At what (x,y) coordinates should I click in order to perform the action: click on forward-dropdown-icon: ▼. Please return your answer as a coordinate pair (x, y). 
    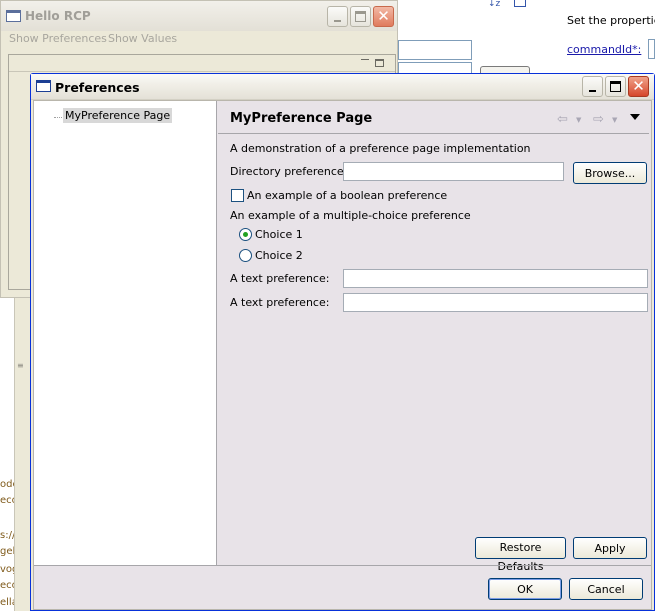
    Looking at the image, I should click on (614, 120).